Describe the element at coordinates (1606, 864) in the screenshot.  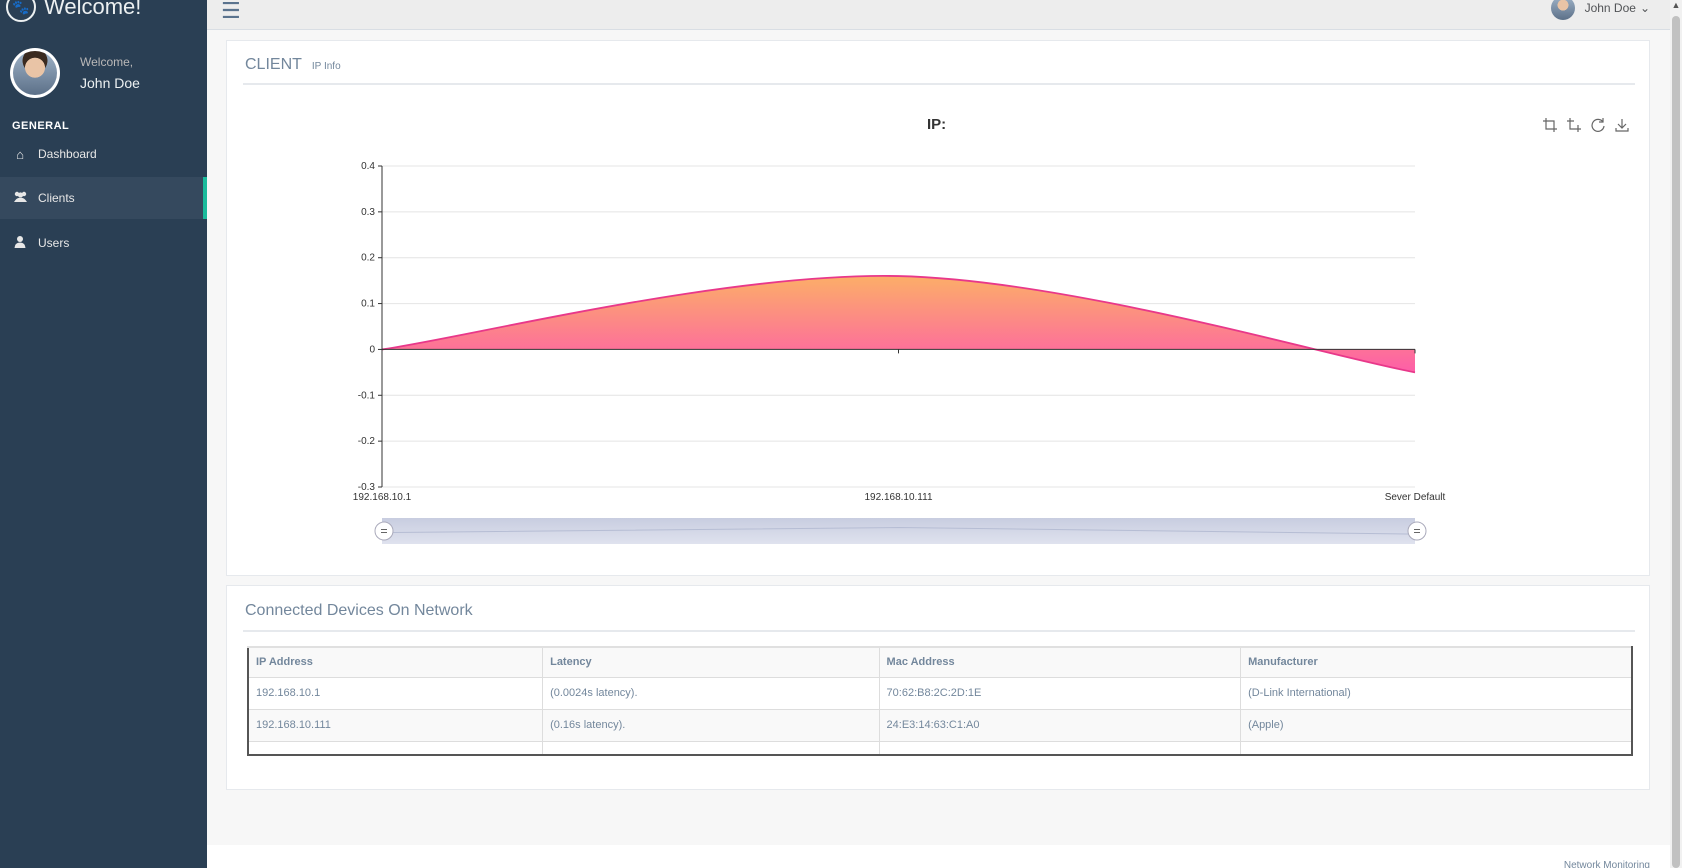
I see `footer-text: Network Monitoring` at that location.